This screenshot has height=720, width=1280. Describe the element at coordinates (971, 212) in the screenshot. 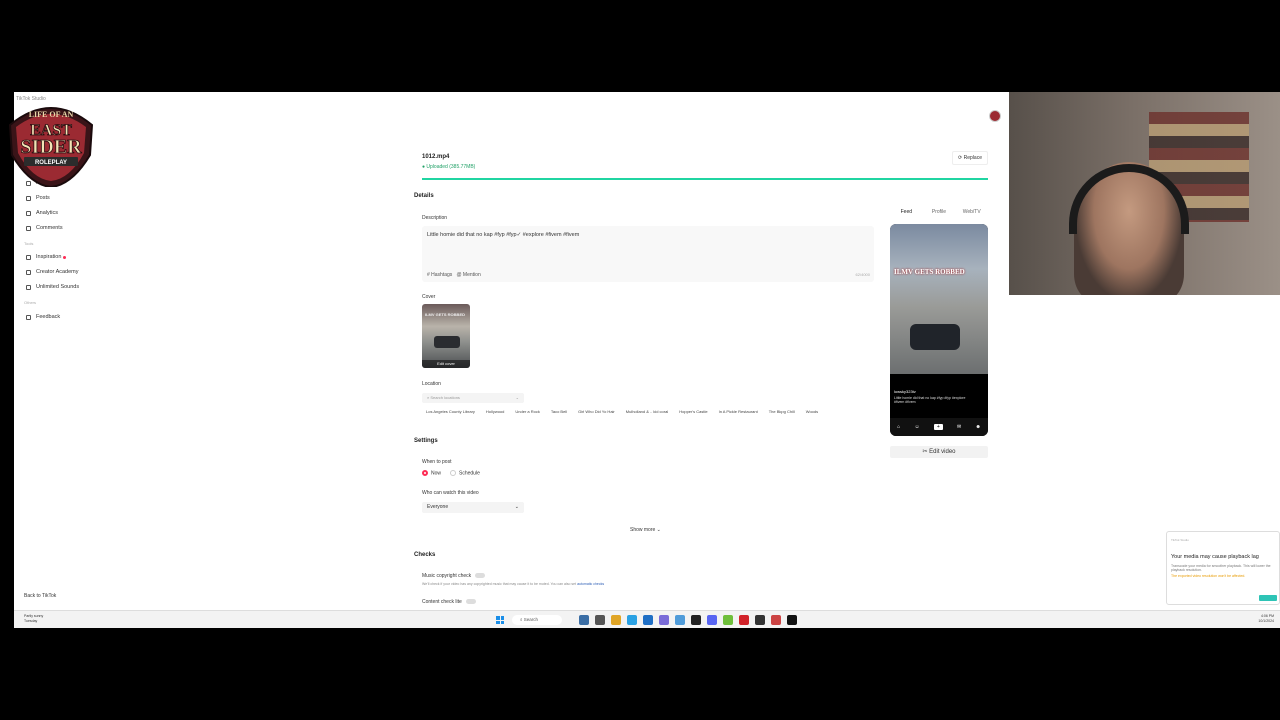

I see `tab-web-tv: Web/TV` at that location.